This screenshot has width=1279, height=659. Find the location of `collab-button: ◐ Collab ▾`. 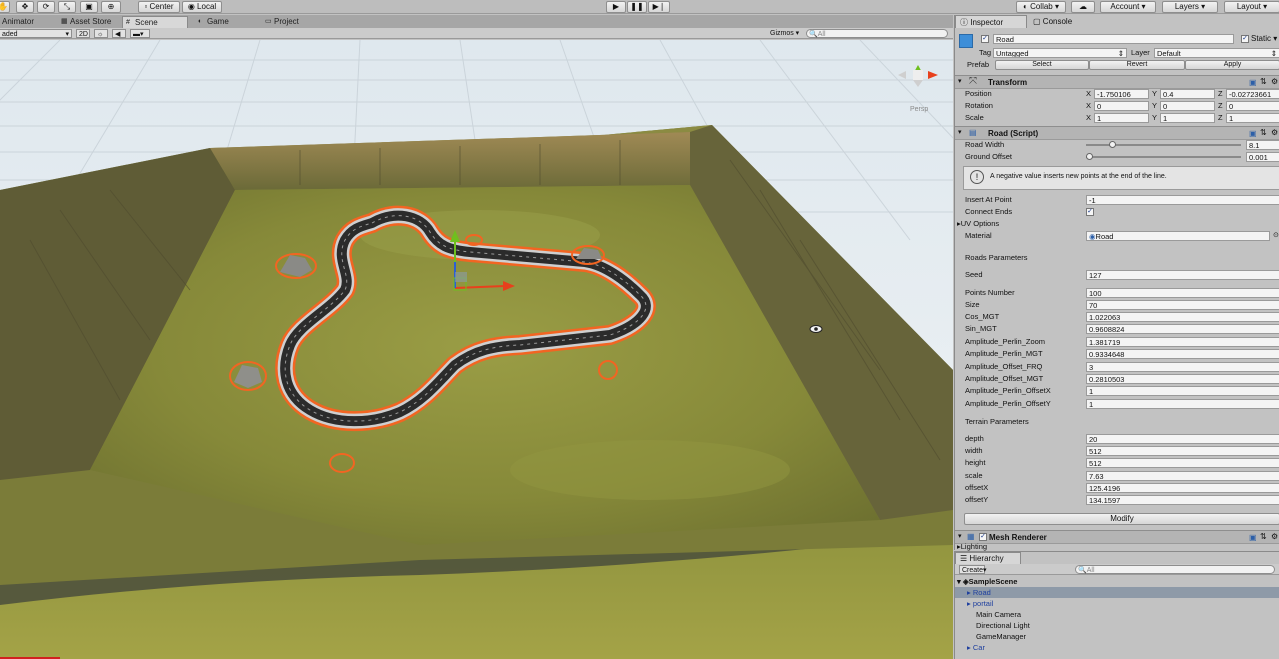

collab-button: ◐ Collab ▾ is located at coordinates (1041, 7).